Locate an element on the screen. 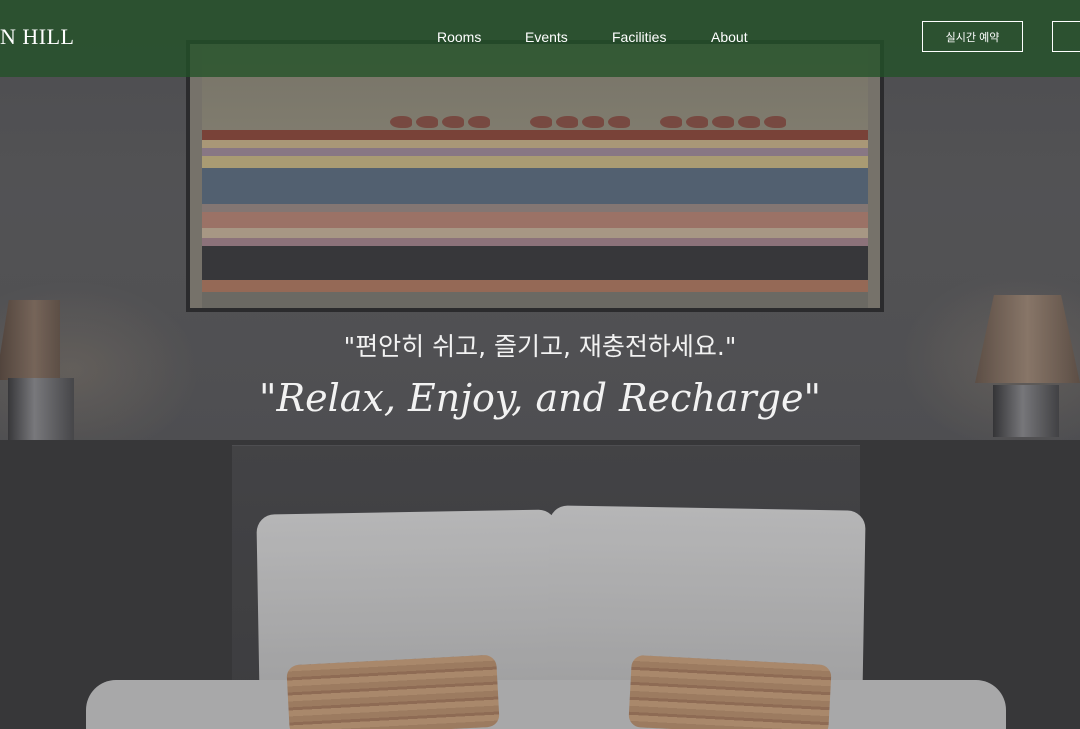 This screenshot has height=729, width=1080. secondary-nav-button is located at coordinates (1066, 36).